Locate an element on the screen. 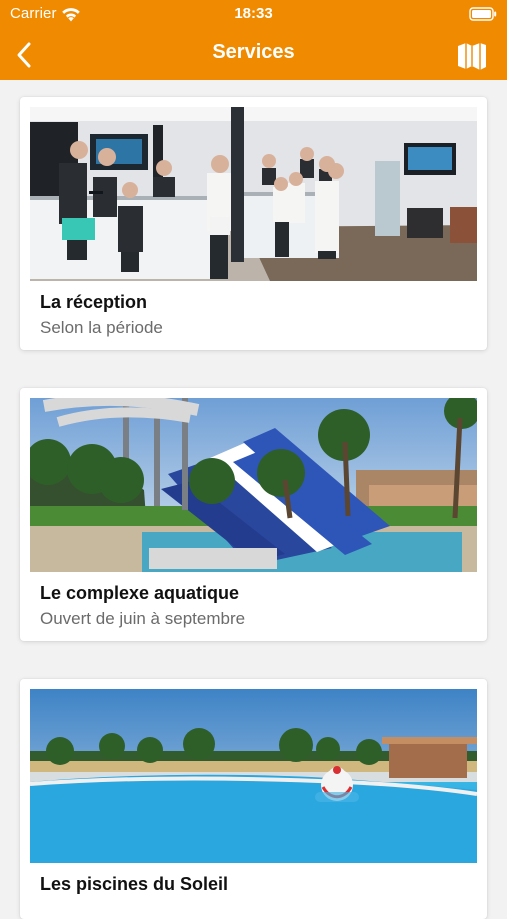  battery-icon is located at coordinates (483, 14).